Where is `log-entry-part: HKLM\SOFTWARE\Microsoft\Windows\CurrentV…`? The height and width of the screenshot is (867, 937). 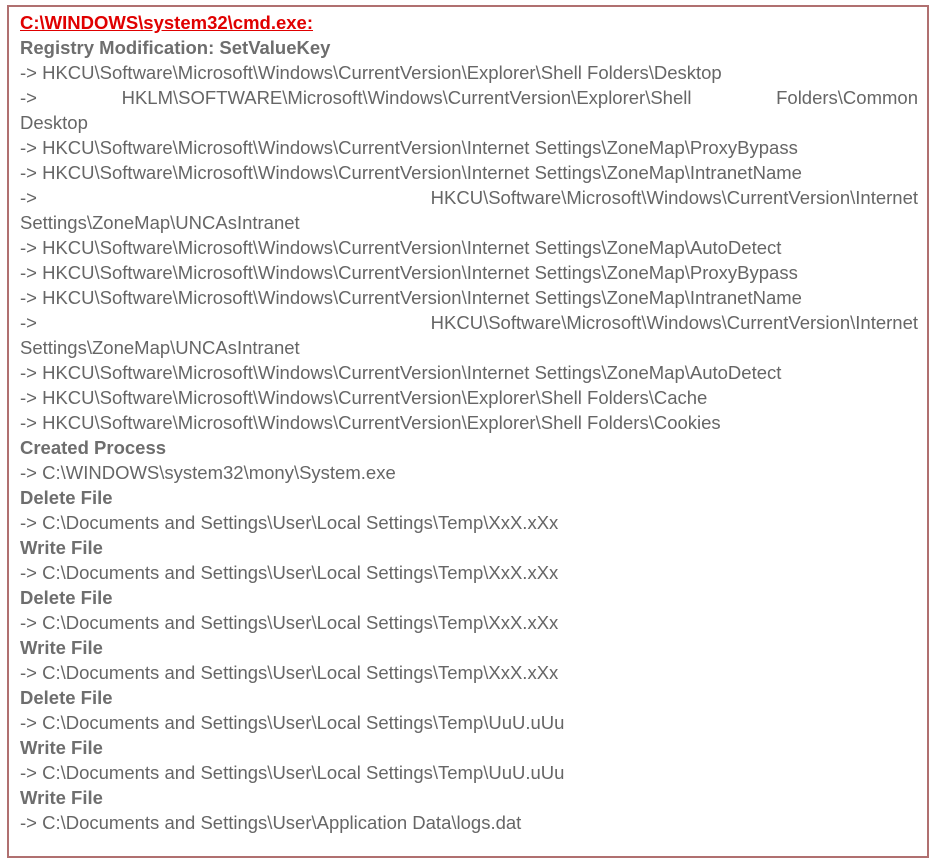 log-entry-part: HKLM\SOFTWARE\Microsoft\Windows\CurrentV… is located at coordinates (406, 97).